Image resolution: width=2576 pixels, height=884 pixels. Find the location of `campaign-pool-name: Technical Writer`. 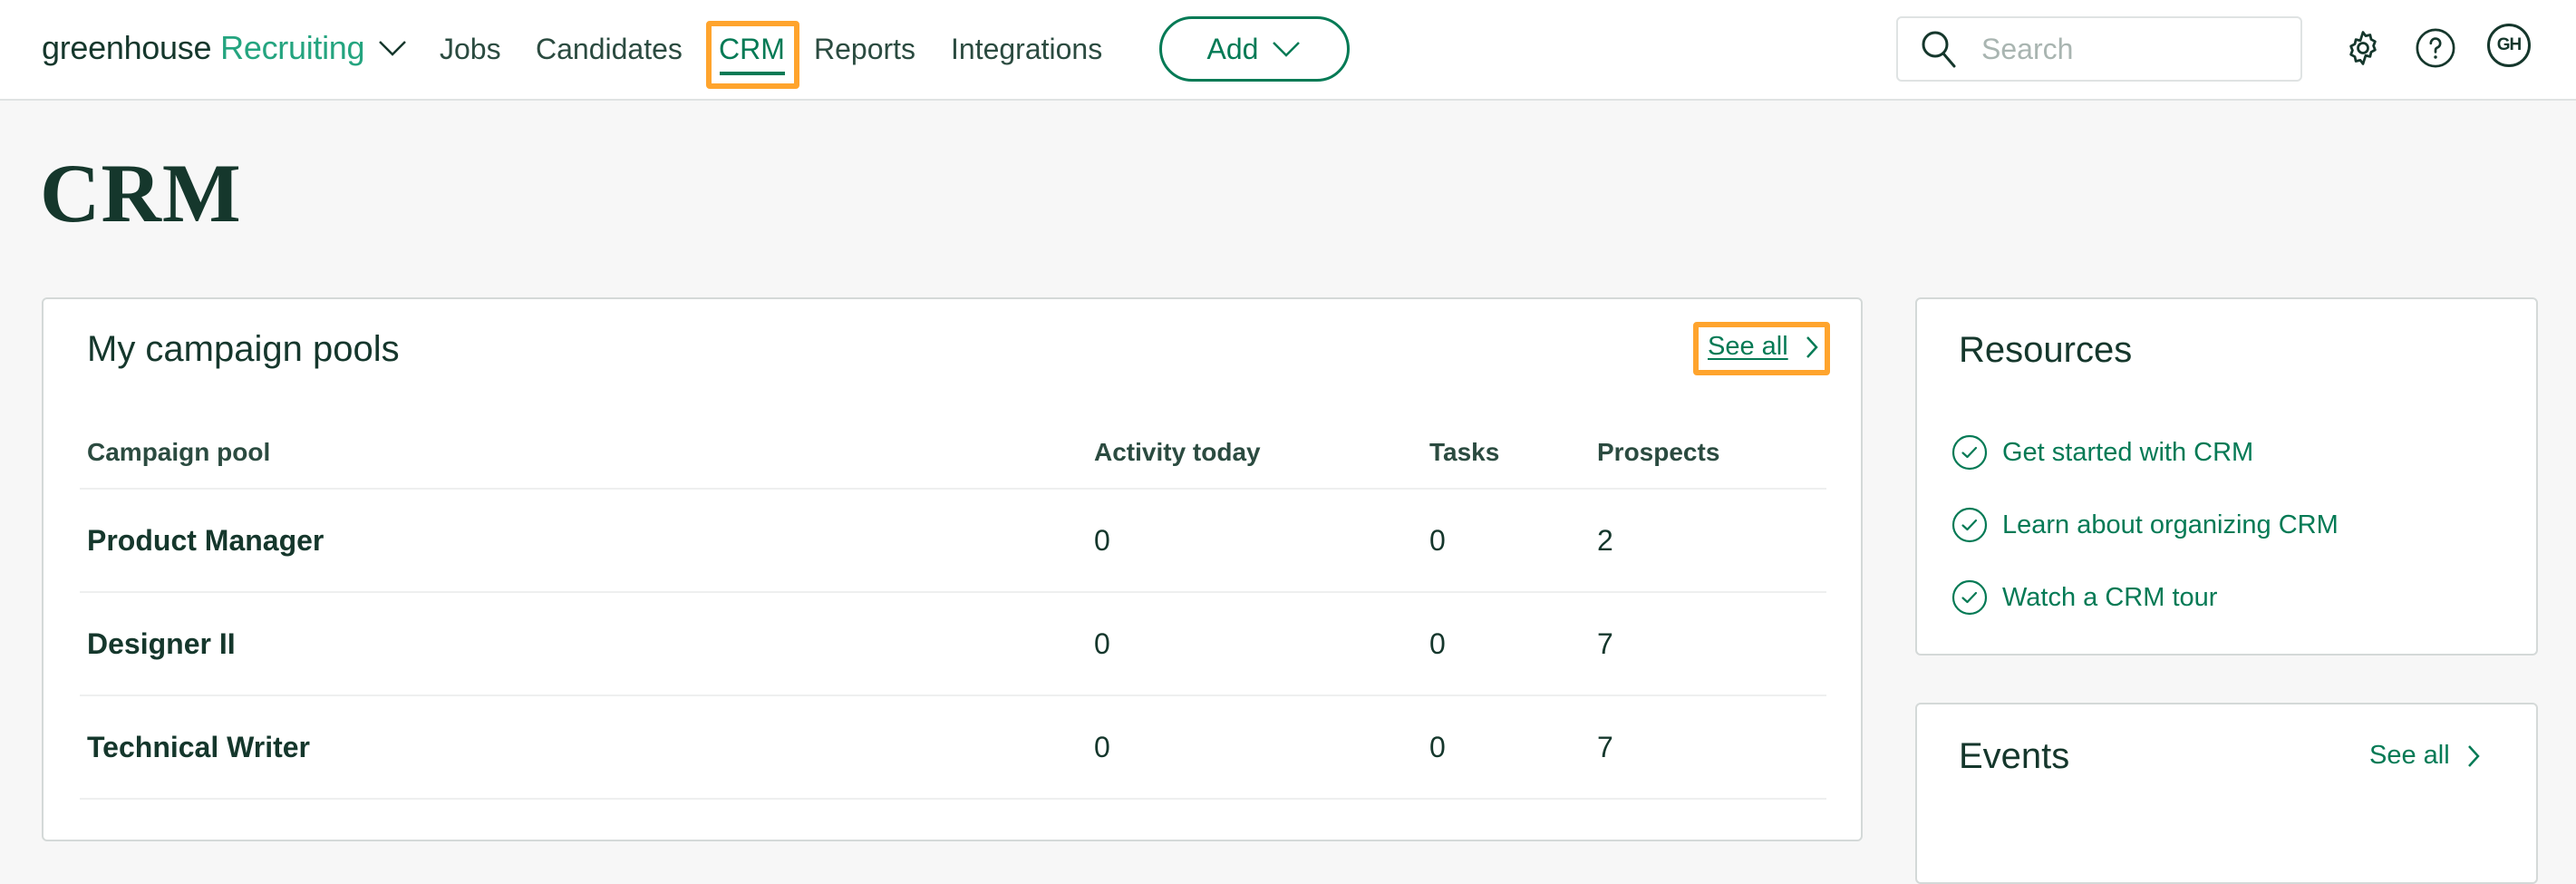

campaign-pool-name: Technical Writer is located at coordinates (198, 747).